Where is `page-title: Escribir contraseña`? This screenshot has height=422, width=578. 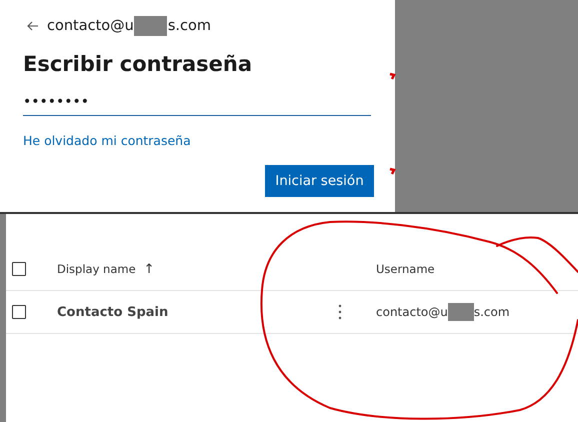
page-title: Escribir contraseña is located at coordinates (138, 64).